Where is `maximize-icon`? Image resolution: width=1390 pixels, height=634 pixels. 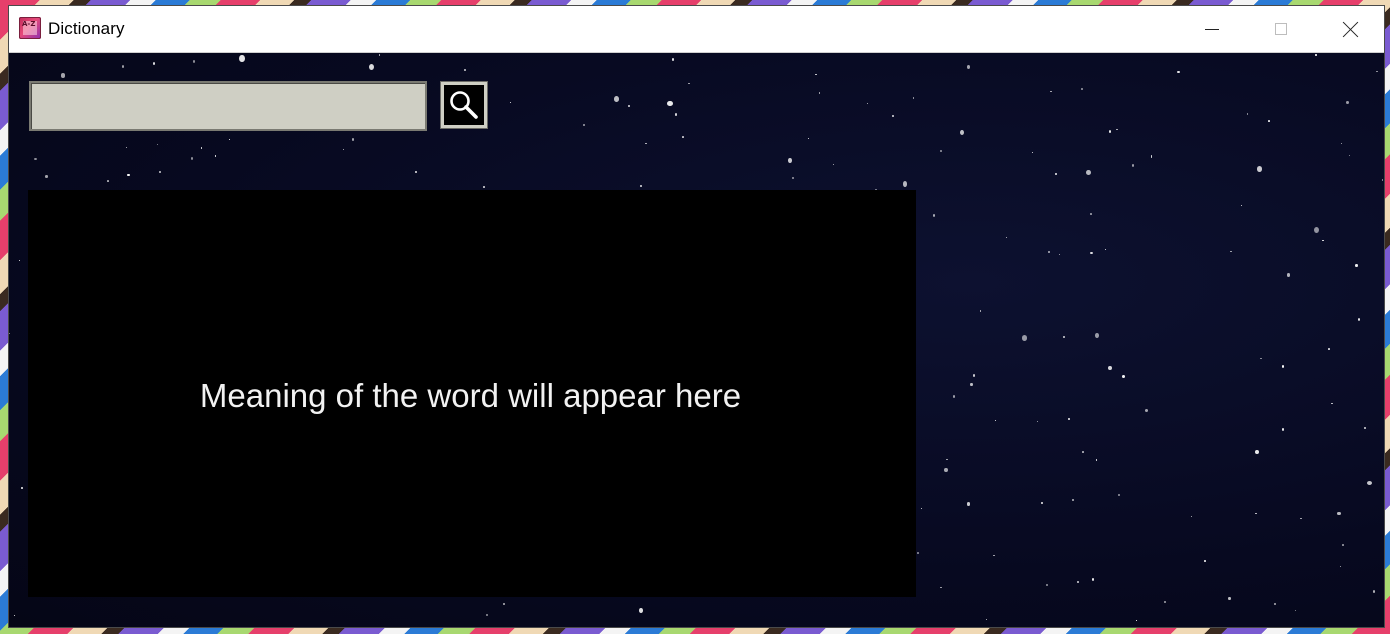
maximize-icon is located at coordinates (1280, 29).